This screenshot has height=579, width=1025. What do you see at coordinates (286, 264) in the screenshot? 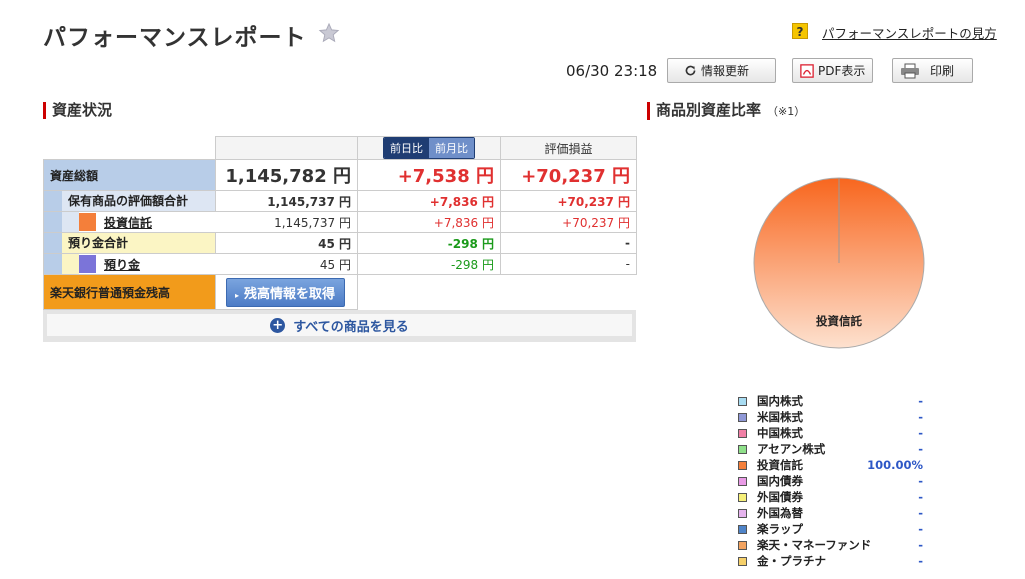
I see `deposit-value: 45 円` at bounding box center [286, 264].